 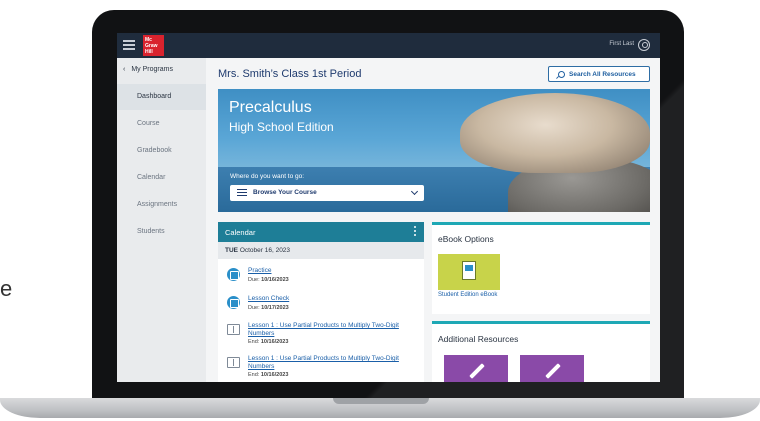 I want to click on search-all-resources-button: Search All Resources, so click(x=599, y=74).